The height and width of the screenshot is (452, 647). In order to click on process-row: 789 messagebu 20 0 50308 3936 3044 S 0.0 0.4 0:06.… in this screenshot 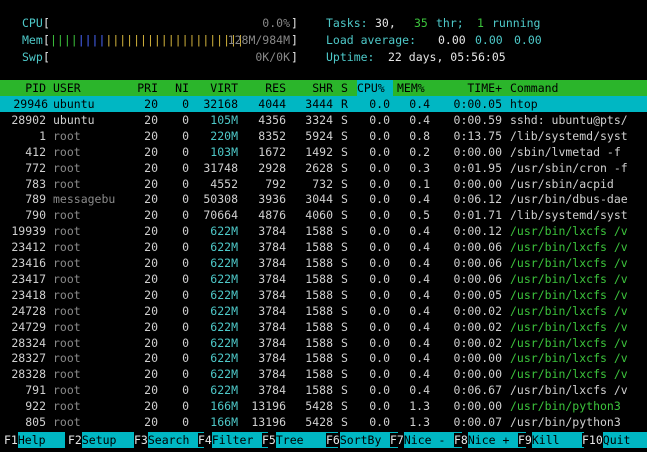, I will do `click(323, 199)`.